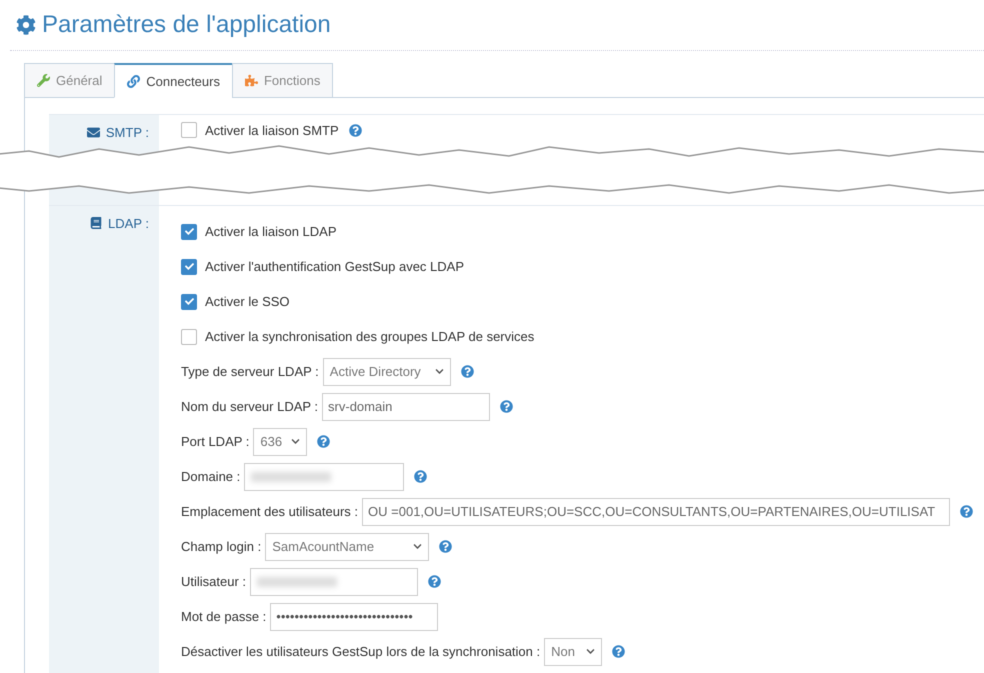 The width and height of the screenshot is (984, 673). Describe the element at coordinates (280, 442) in the screenshot. I see `select-field: 636` at that location.